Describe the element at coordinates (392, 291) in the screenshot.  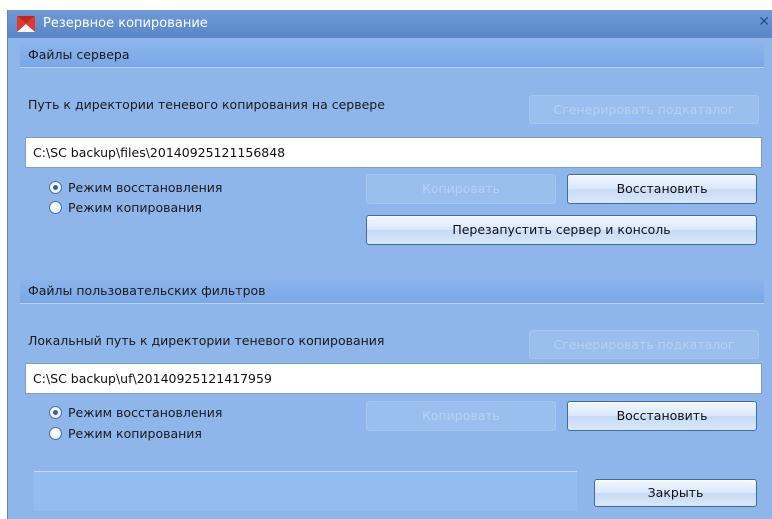
I see `filter-files-header: Файлы пользовательских фильтров` at that location.